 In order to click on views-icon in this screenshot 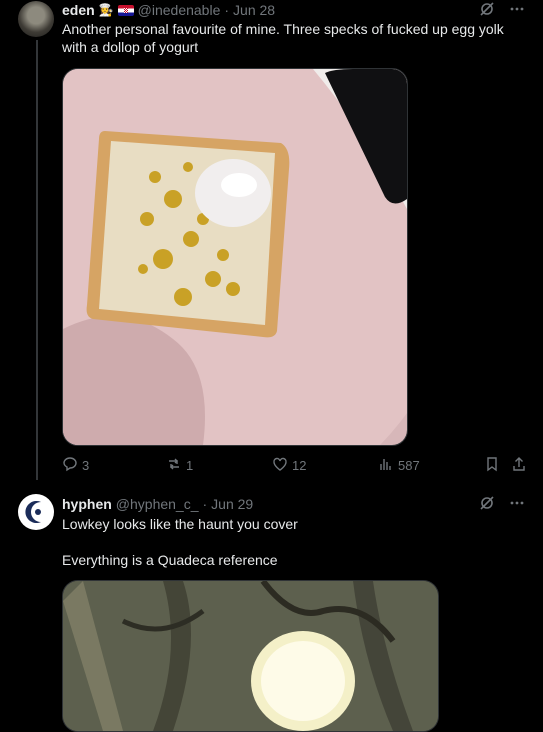, I will do `click(386, 465)`.